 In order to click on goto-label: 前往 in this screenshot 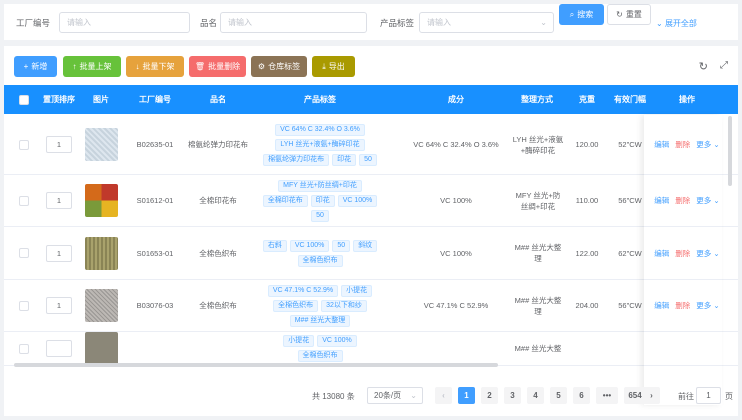, I will do `click(686, 396)`.